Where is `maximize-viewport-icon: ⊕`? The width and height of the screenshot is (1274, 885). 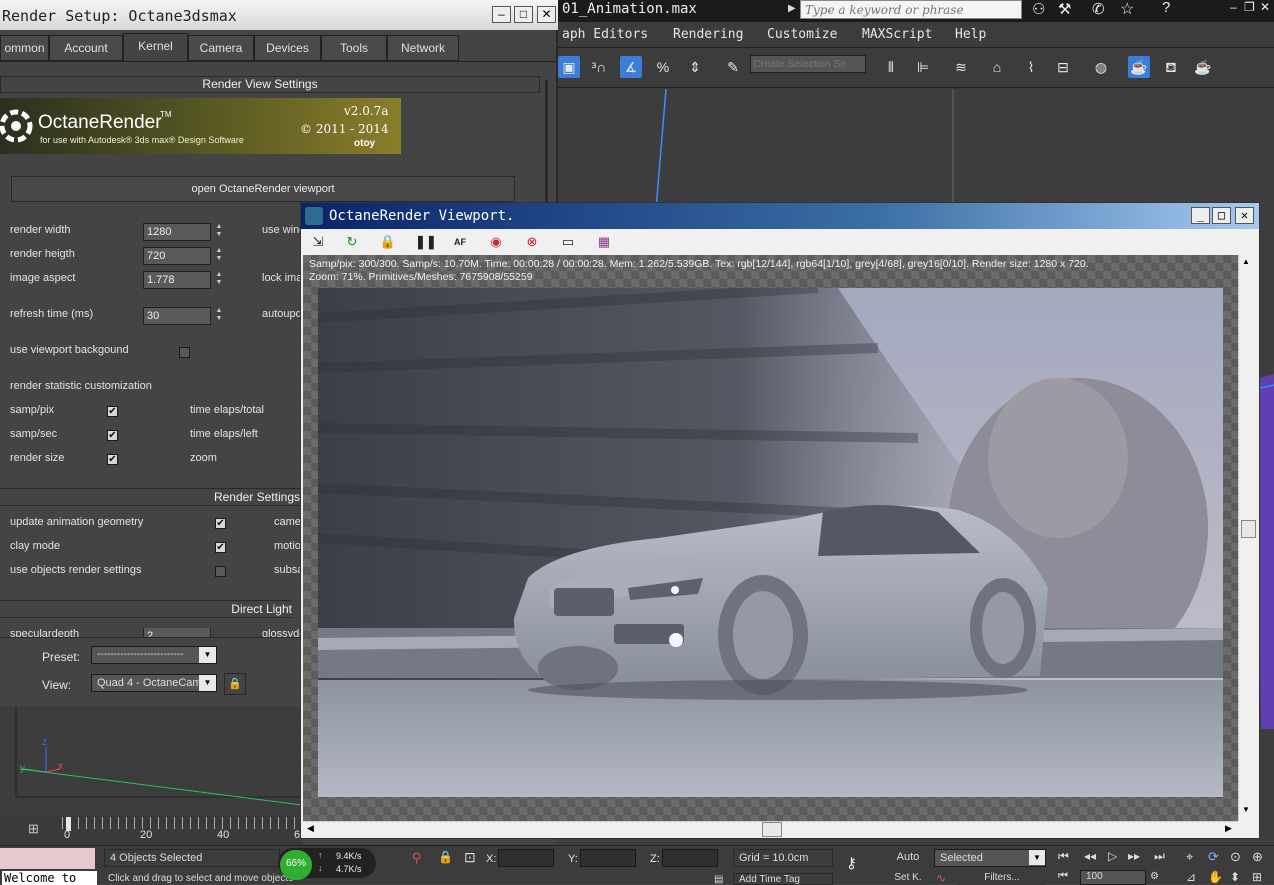 maximize-viewport-icon: ⊕ is located at coordinates (1257, 857).